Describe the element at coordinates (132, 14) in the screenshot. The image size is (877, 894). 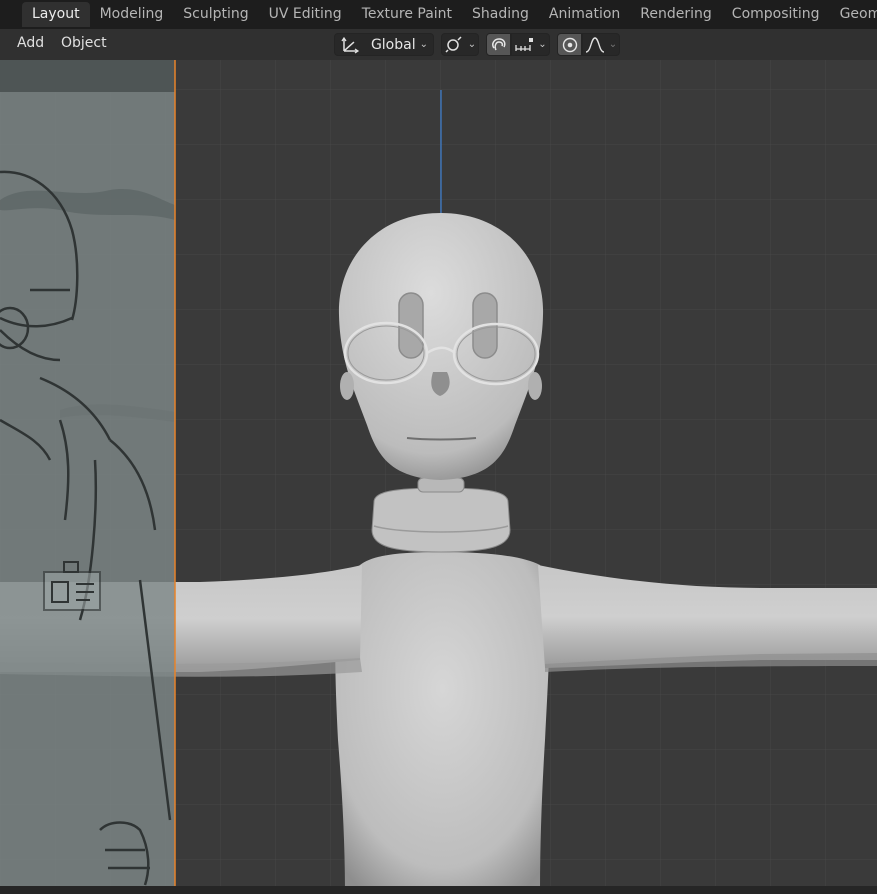
I see `tab-modeling: Modeling` at that location.